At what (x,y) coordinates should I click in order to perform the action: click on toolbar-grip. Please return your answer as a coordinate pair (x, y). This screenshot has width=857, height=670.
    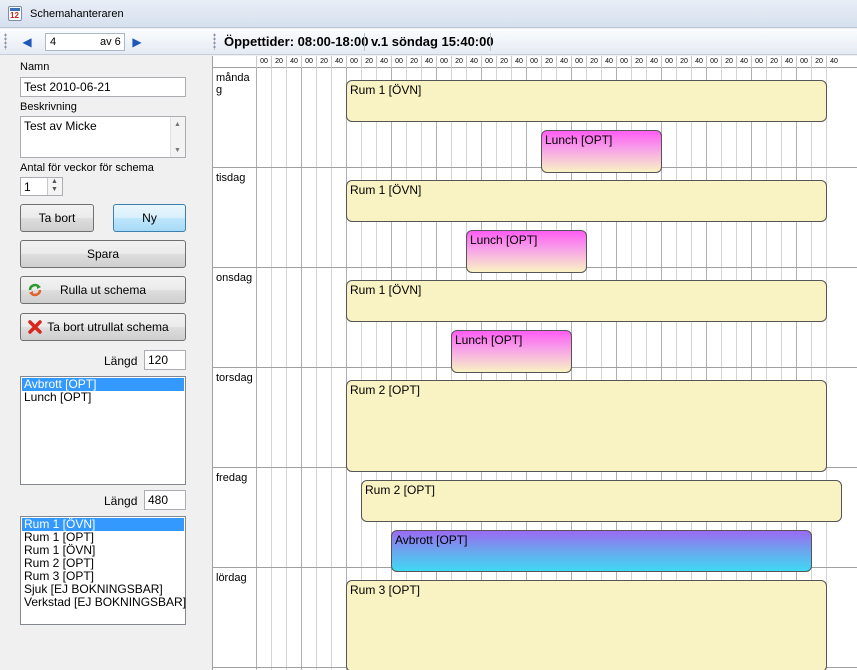
    Looking at the image, I should click on (5, 41).